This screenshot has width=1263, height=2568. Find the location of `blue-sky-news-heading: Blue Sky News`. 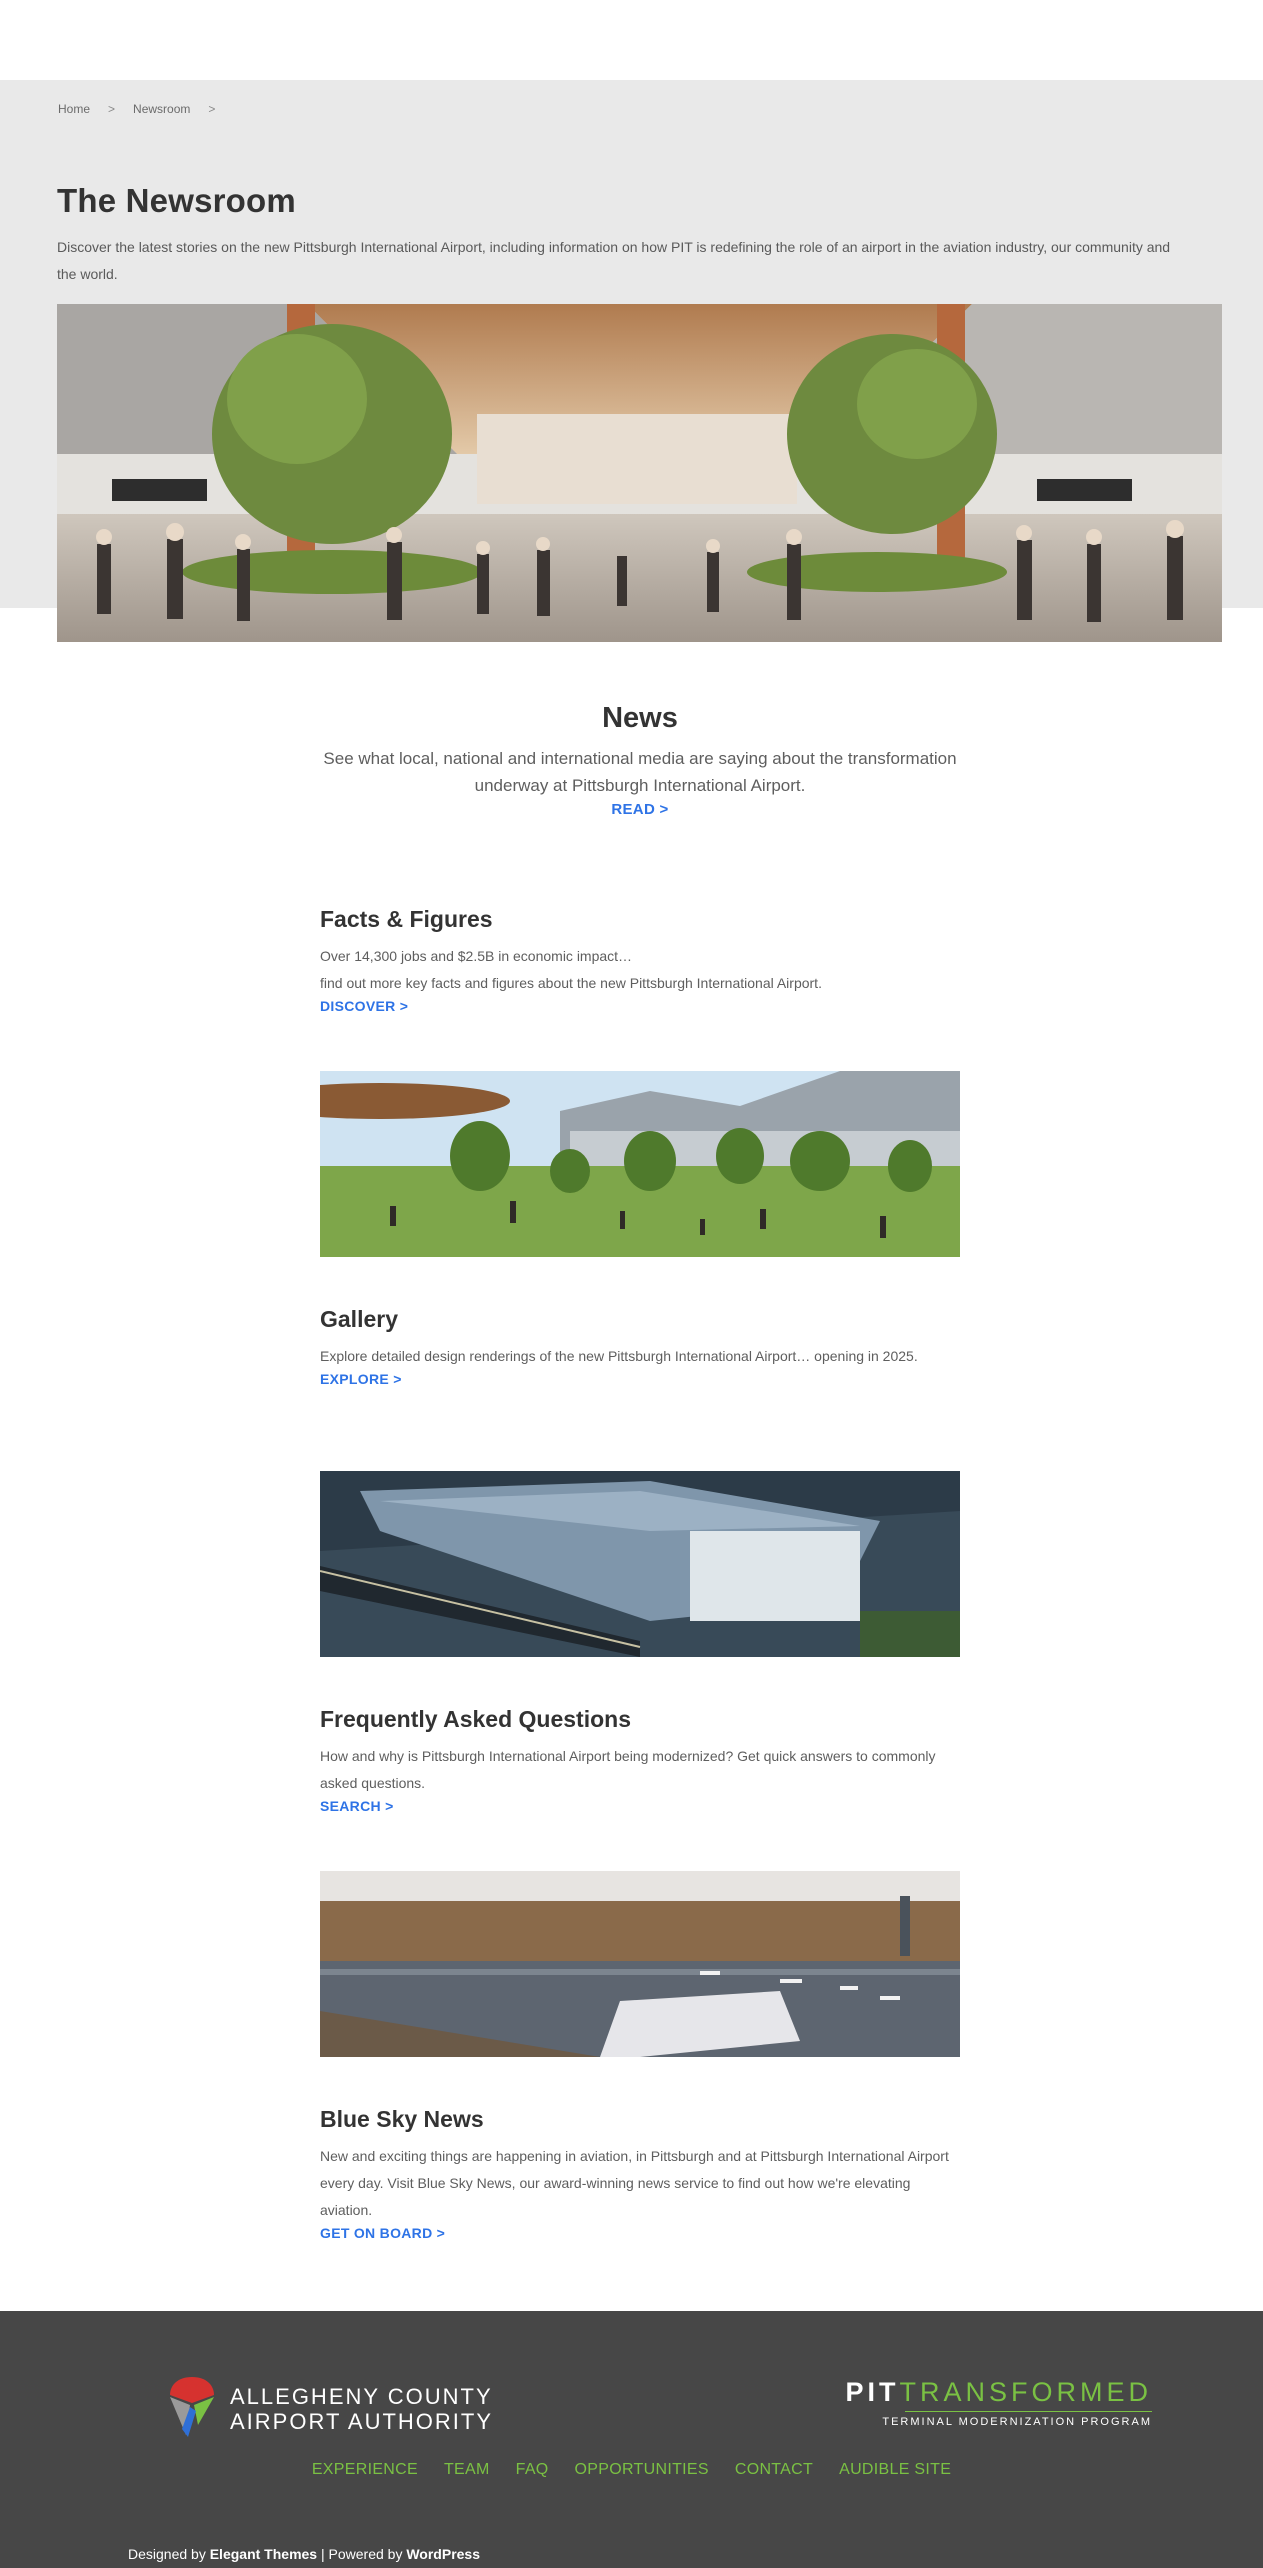

blue-sky-news-heading: Blue Sky News is located at coordinates (402, 2119).